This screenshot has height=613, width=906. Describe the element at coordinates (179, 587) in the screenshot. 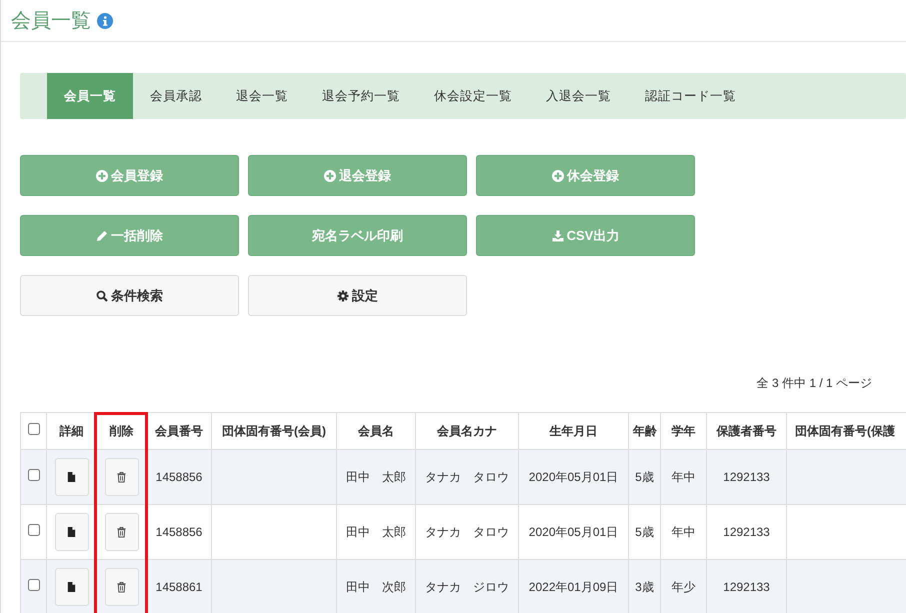

I see `table-cell: 1458861` at that location.